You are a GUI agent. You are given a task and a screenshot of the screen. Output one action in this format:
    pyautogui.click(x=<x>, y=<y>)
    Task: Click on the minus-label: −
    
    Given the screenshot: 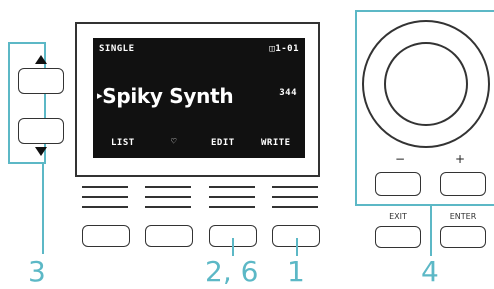 What is the action you would take?
    pyautogui.click(x=400, y=159)
    